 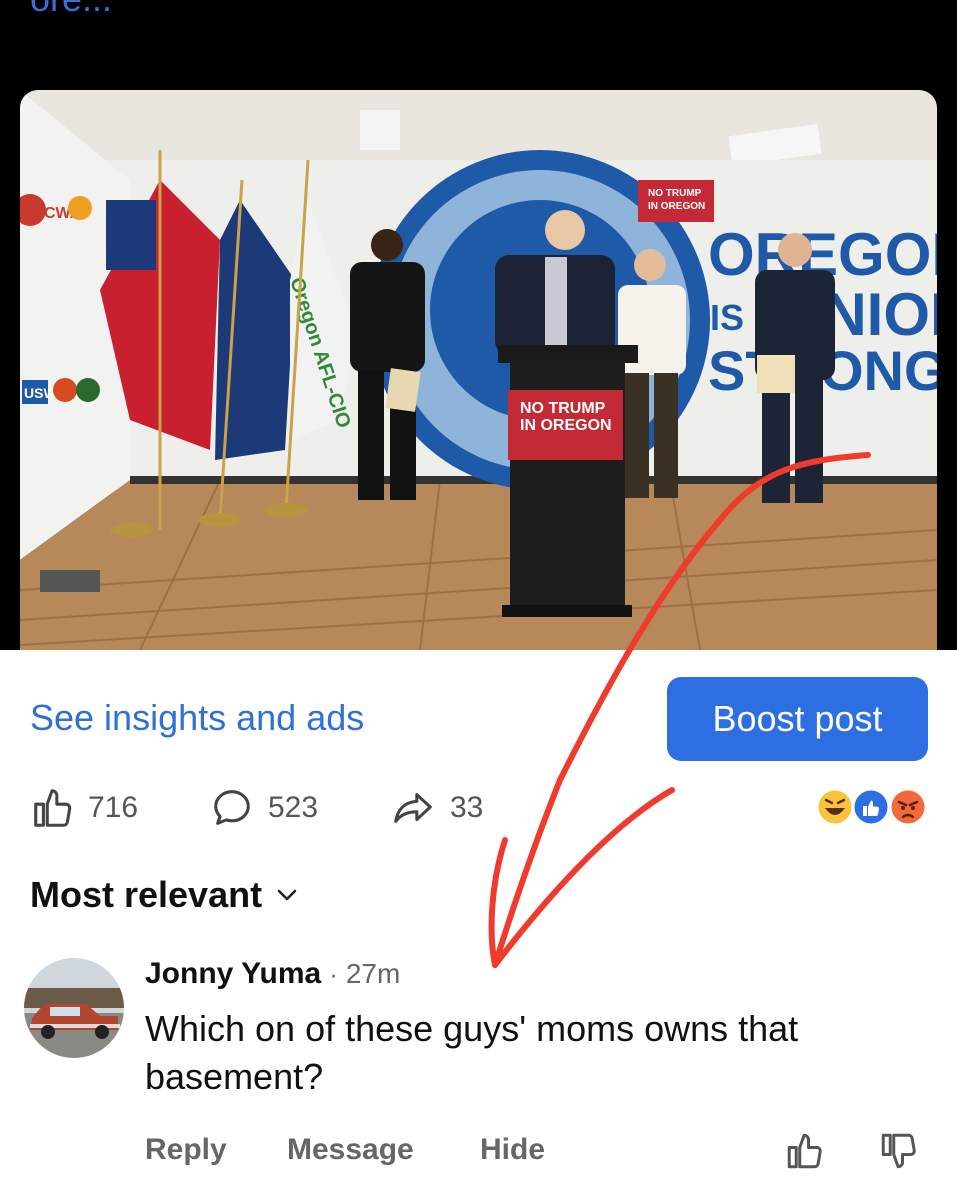 I want to click on comment-header: Jonny Yuma · 27m, so click(x=272, y=974).